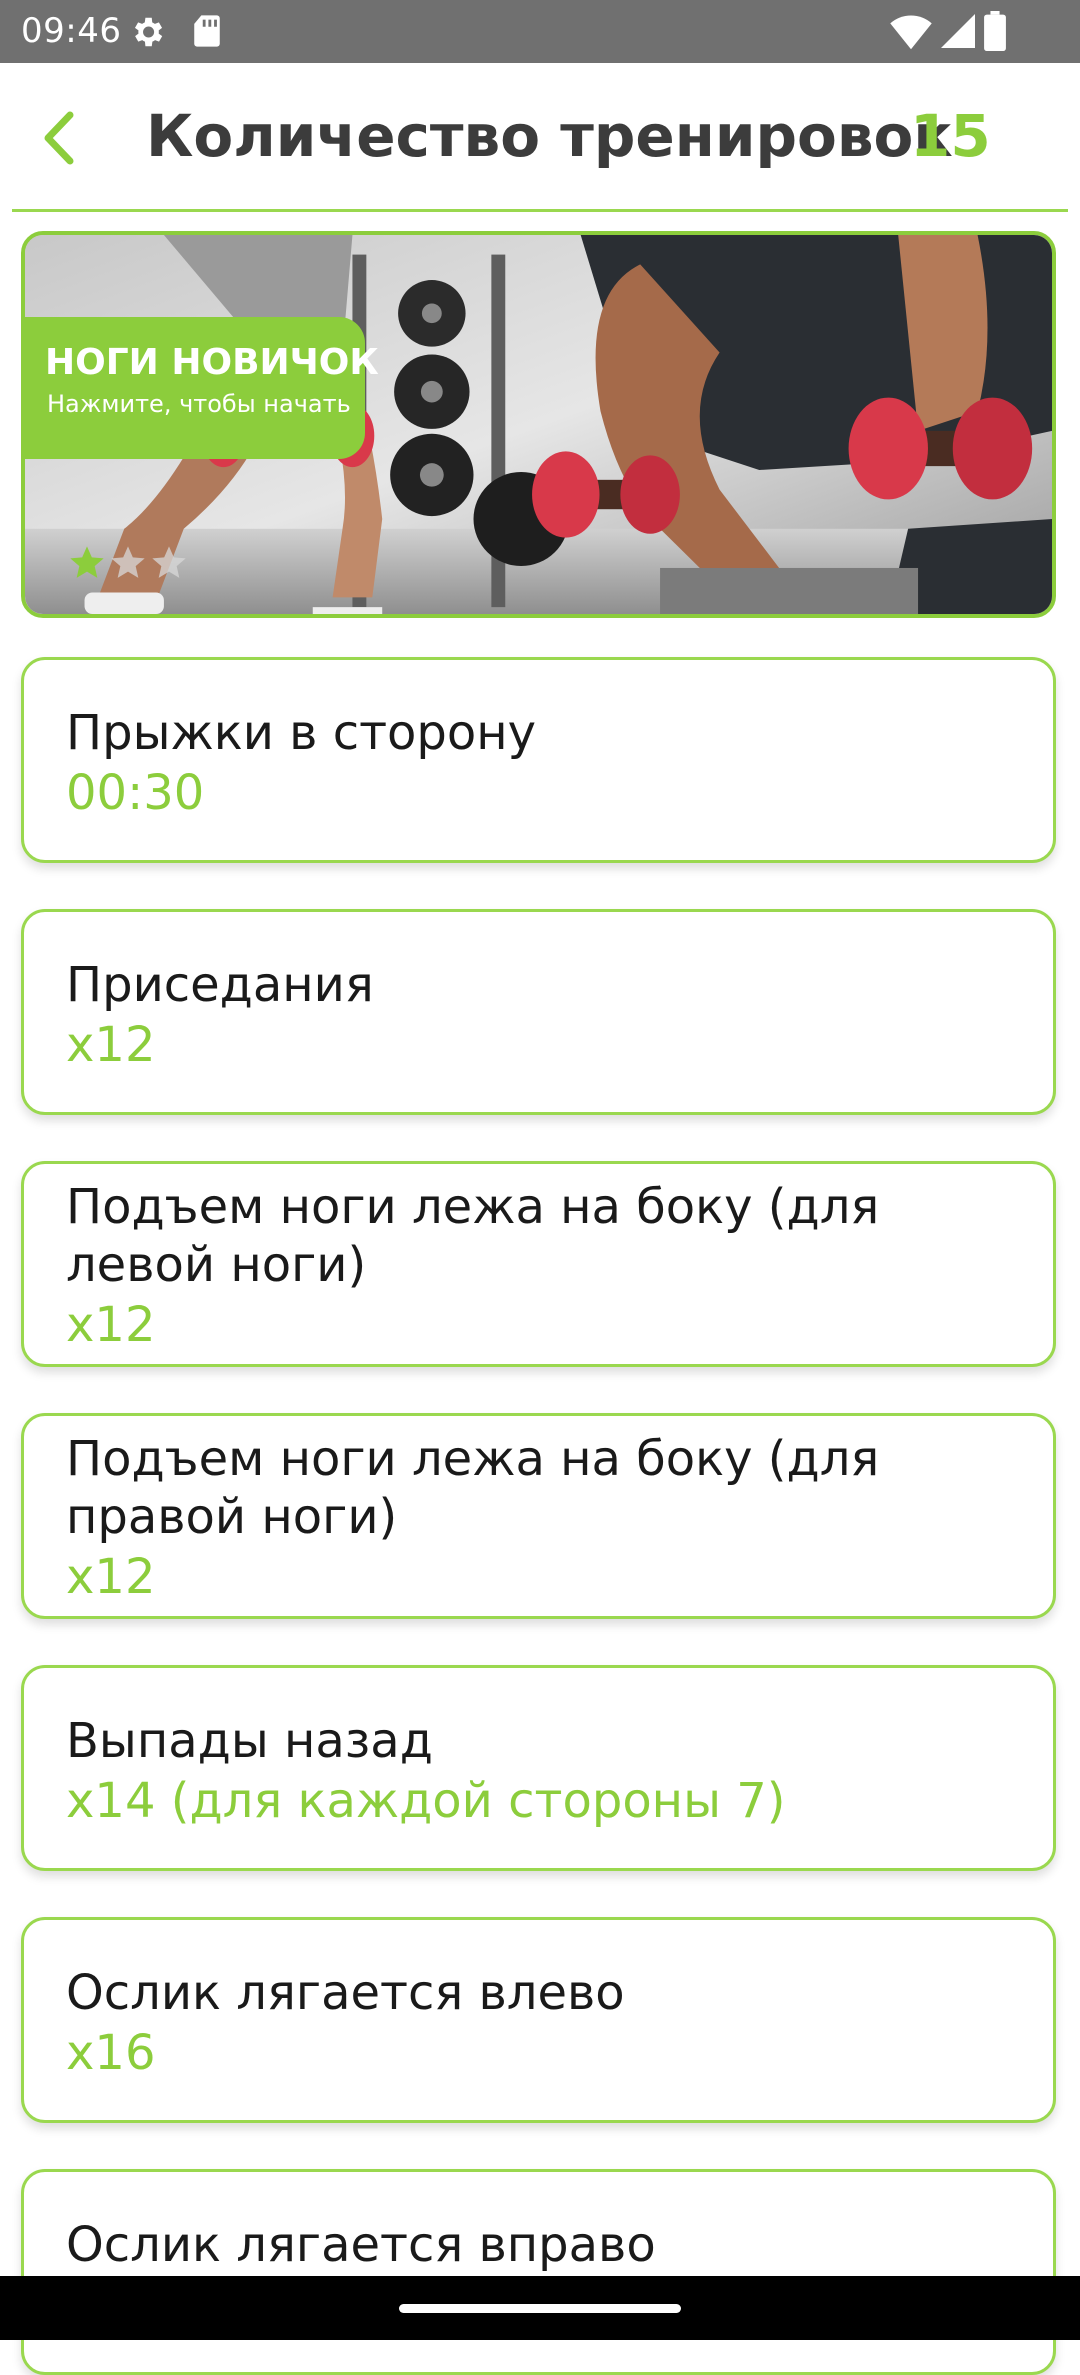 The image size is (1080, 2375). I want to click on battery-icon, so click(995, 31).